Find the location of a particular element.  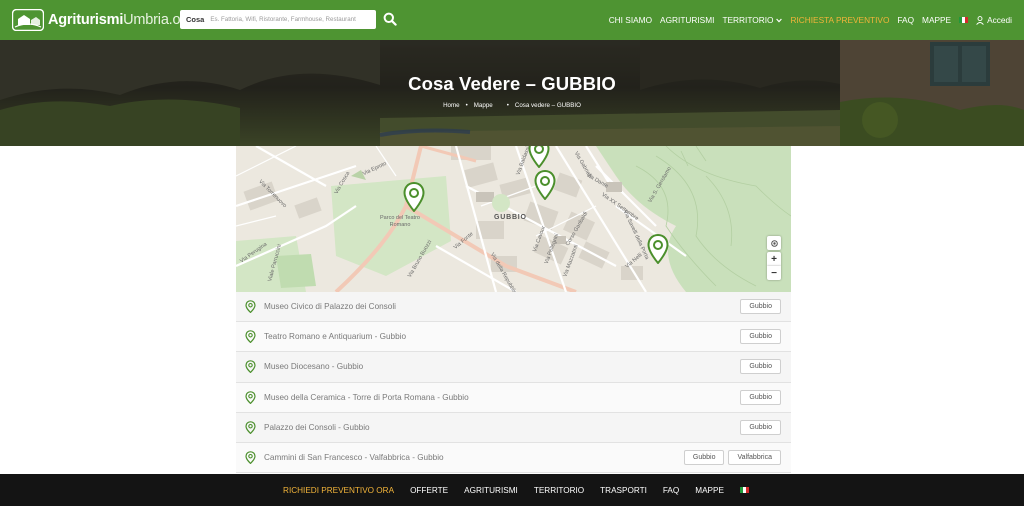

poi-name: Museo Diocesano - Gubbio is located at coordinates (500, 366).